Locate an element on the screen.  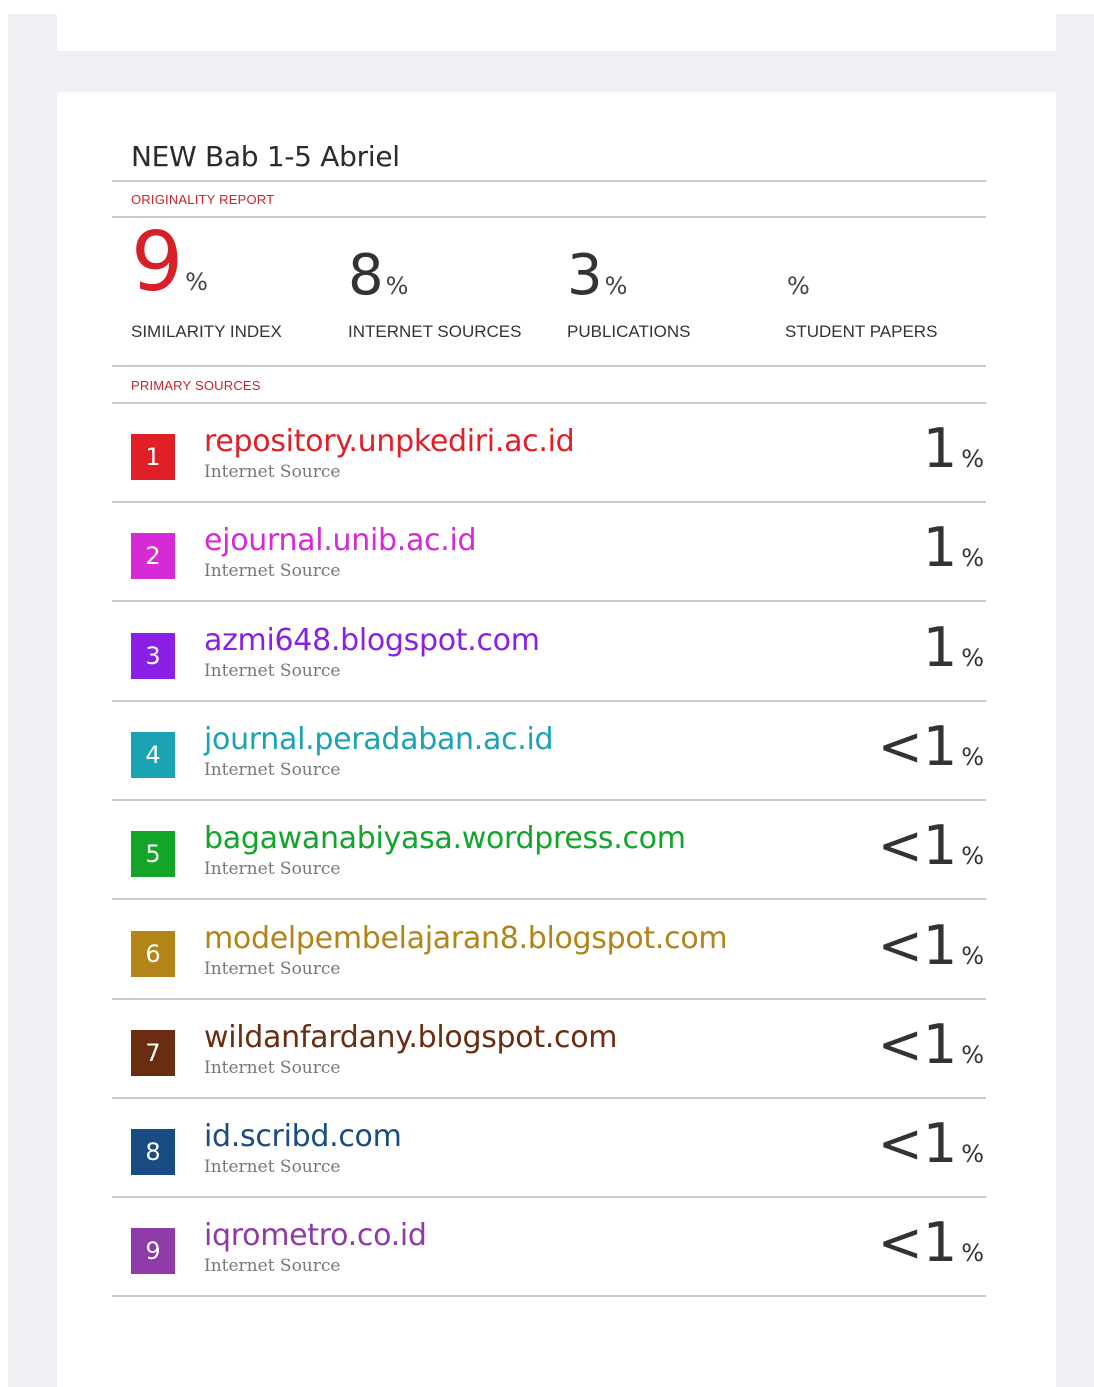
source-link: azmi648.blogspot.com is located at coordinates (372, 640).